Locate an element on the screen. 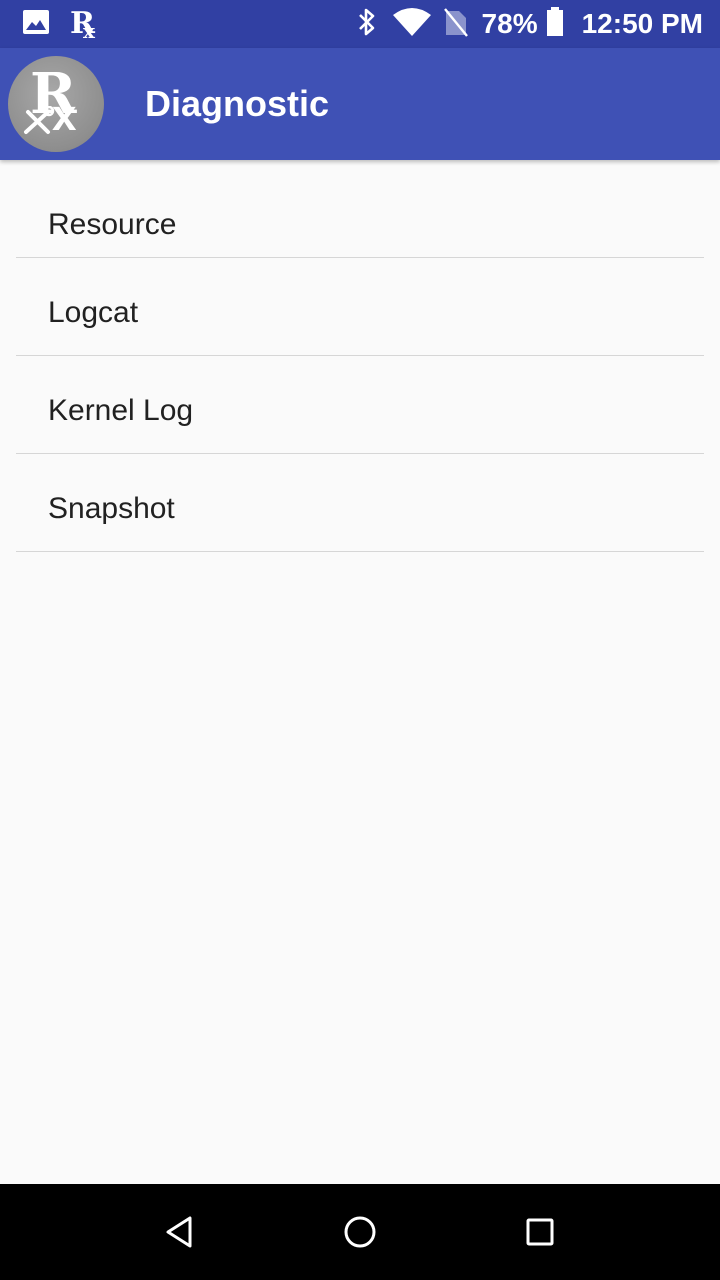 Image resolution: width=720 pixels, height=1280 pixels. no-sim-icon is located at coordinates (455, 24).